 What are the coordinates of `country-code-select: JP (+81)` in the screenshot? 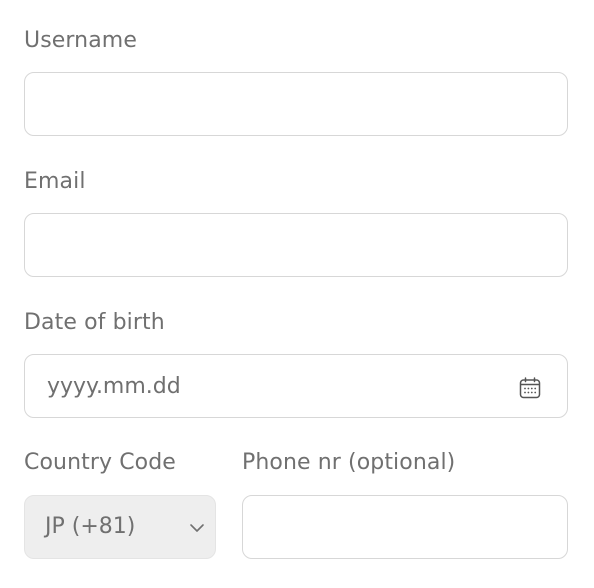 It's located at (120, 527).